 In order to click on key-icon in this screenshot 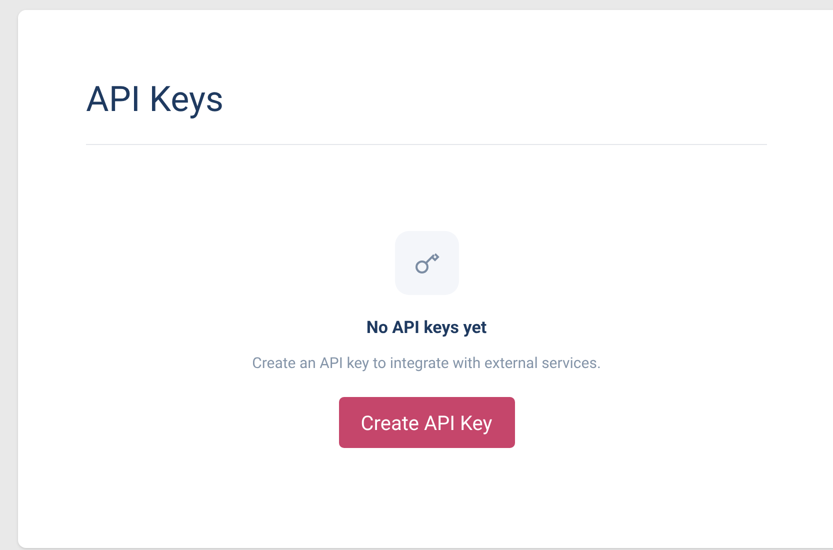, I will do `click(426, 263)`.